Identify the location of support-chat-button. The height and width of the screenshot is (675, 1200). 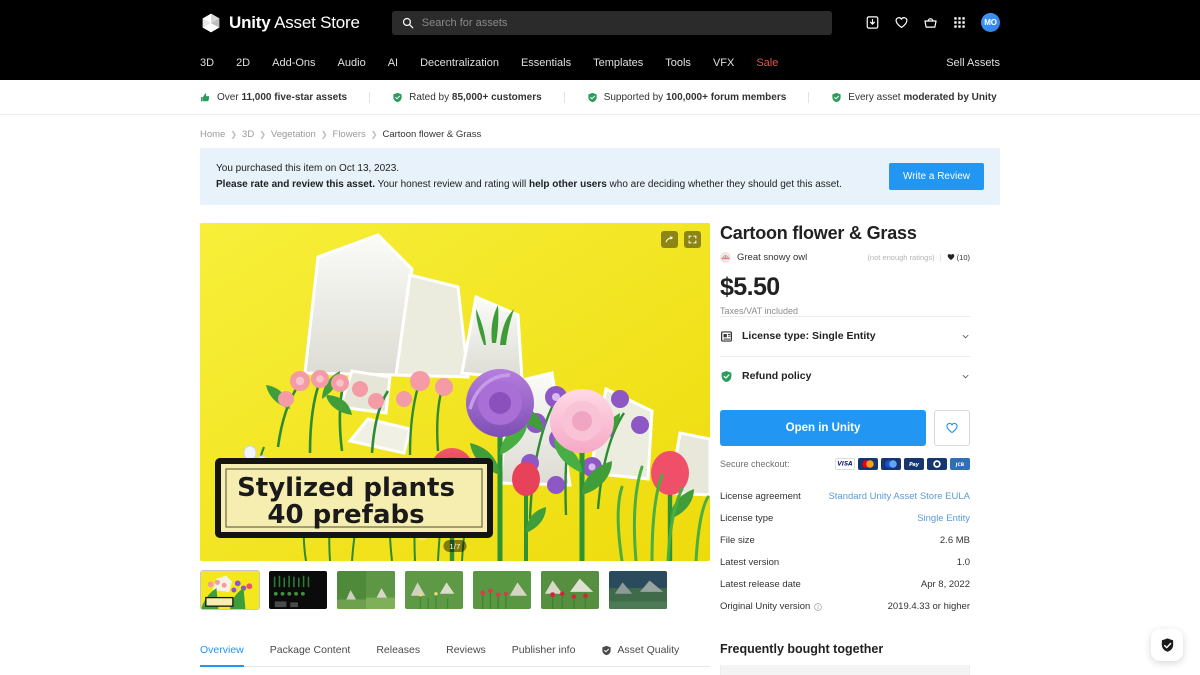
(1167, 645).